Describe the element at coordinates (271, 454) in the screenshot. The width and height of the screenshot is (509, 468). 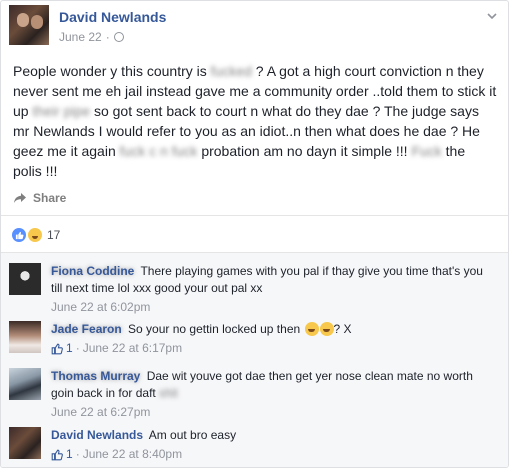
I see `comment-meta: 1 · June 22 at 8:40pm` at that location.